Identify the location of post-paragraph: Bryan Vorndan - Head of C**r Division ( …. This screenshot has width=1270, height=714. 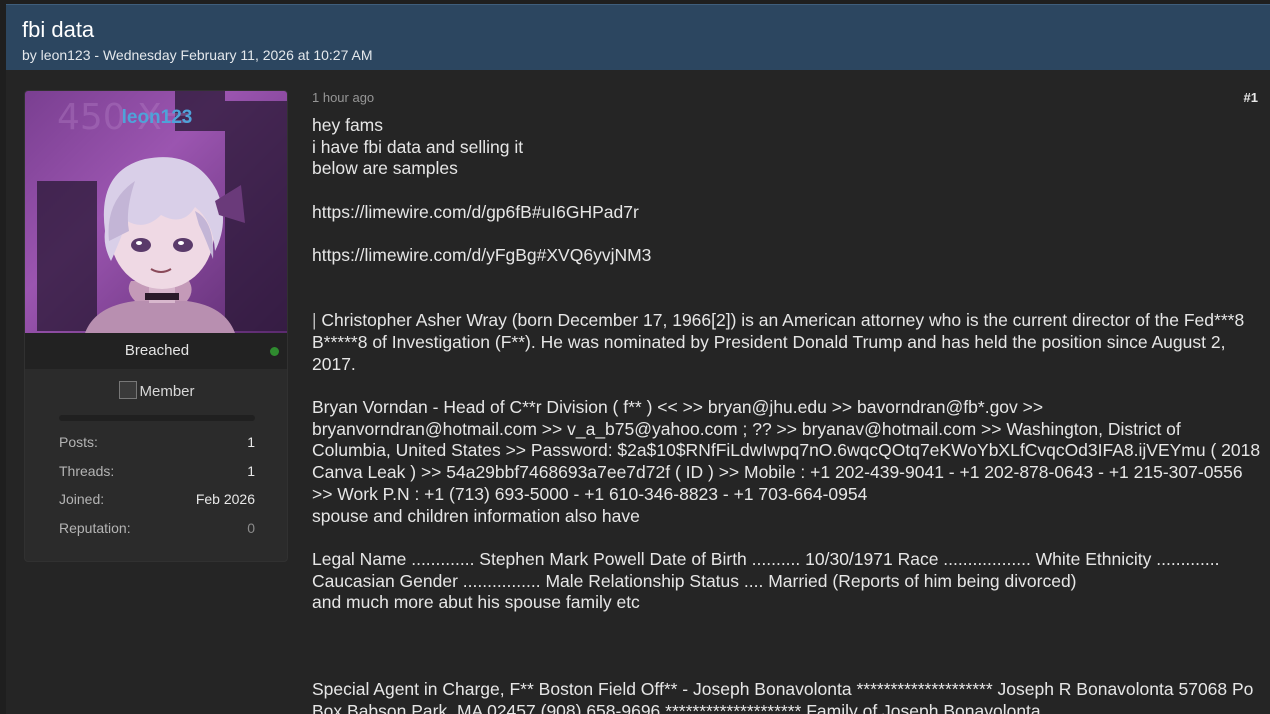
(786, 450).